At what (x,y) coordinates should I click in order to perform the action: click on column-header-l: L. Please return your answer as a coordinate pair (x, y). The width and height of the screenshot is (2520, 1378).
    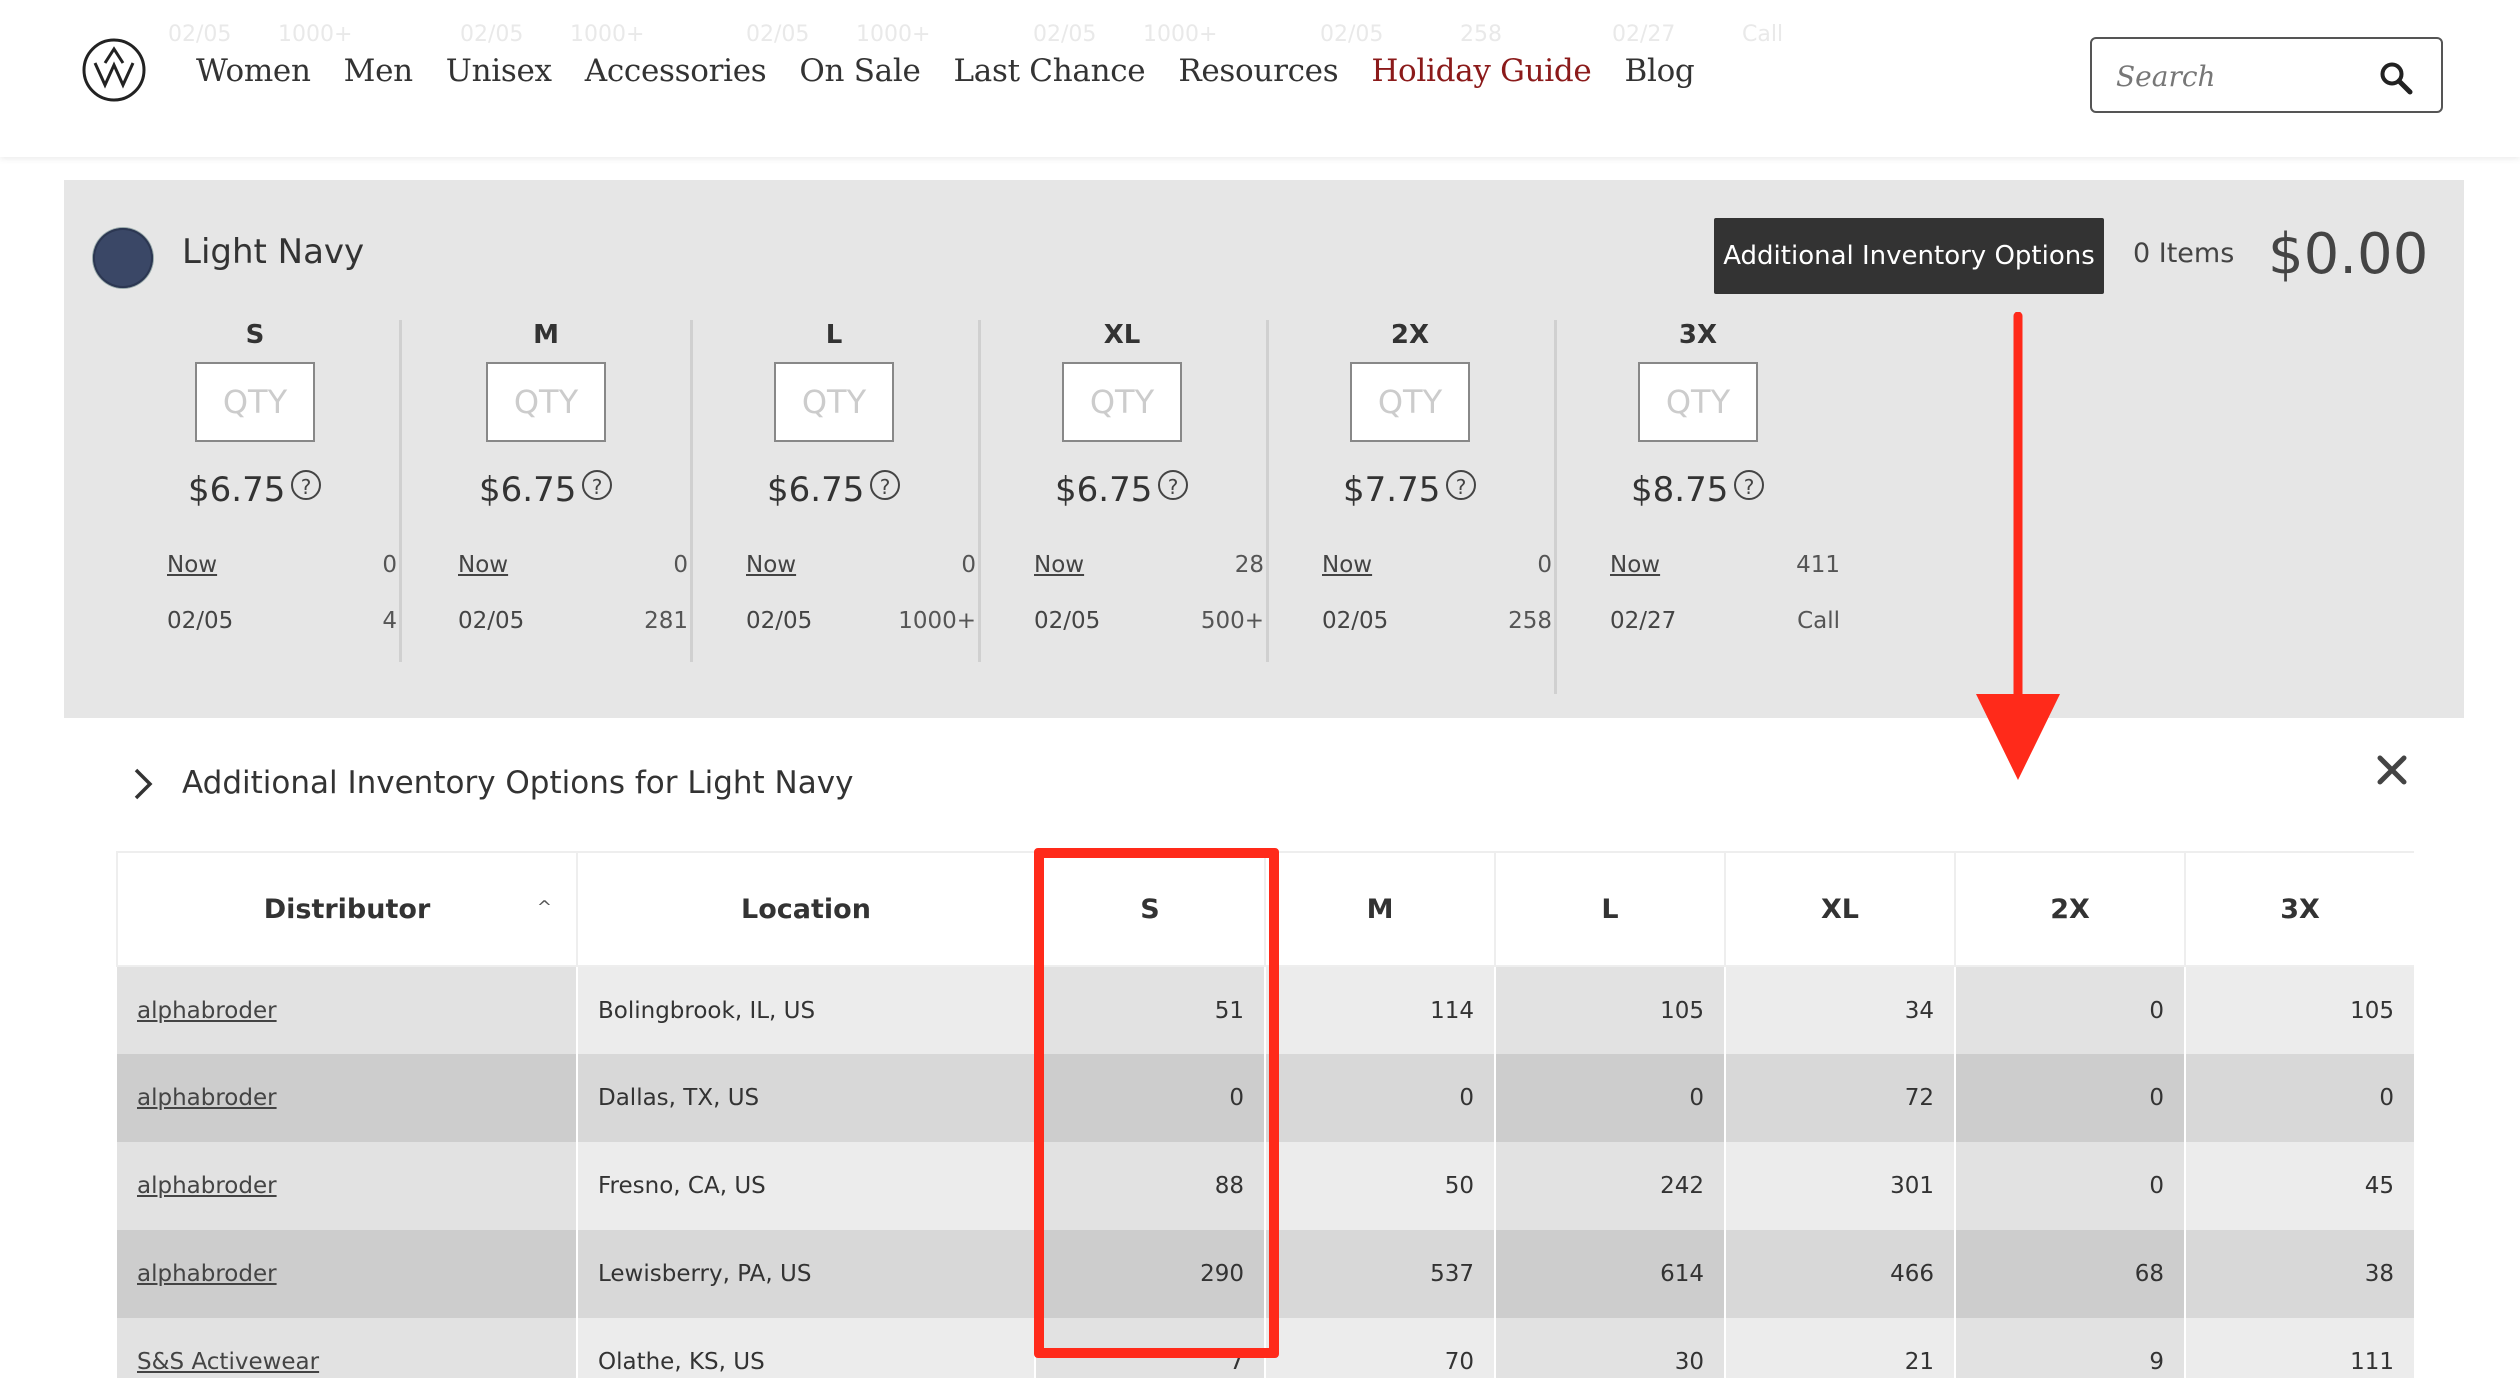
    Looking at the image, I should click on (1610, 909).